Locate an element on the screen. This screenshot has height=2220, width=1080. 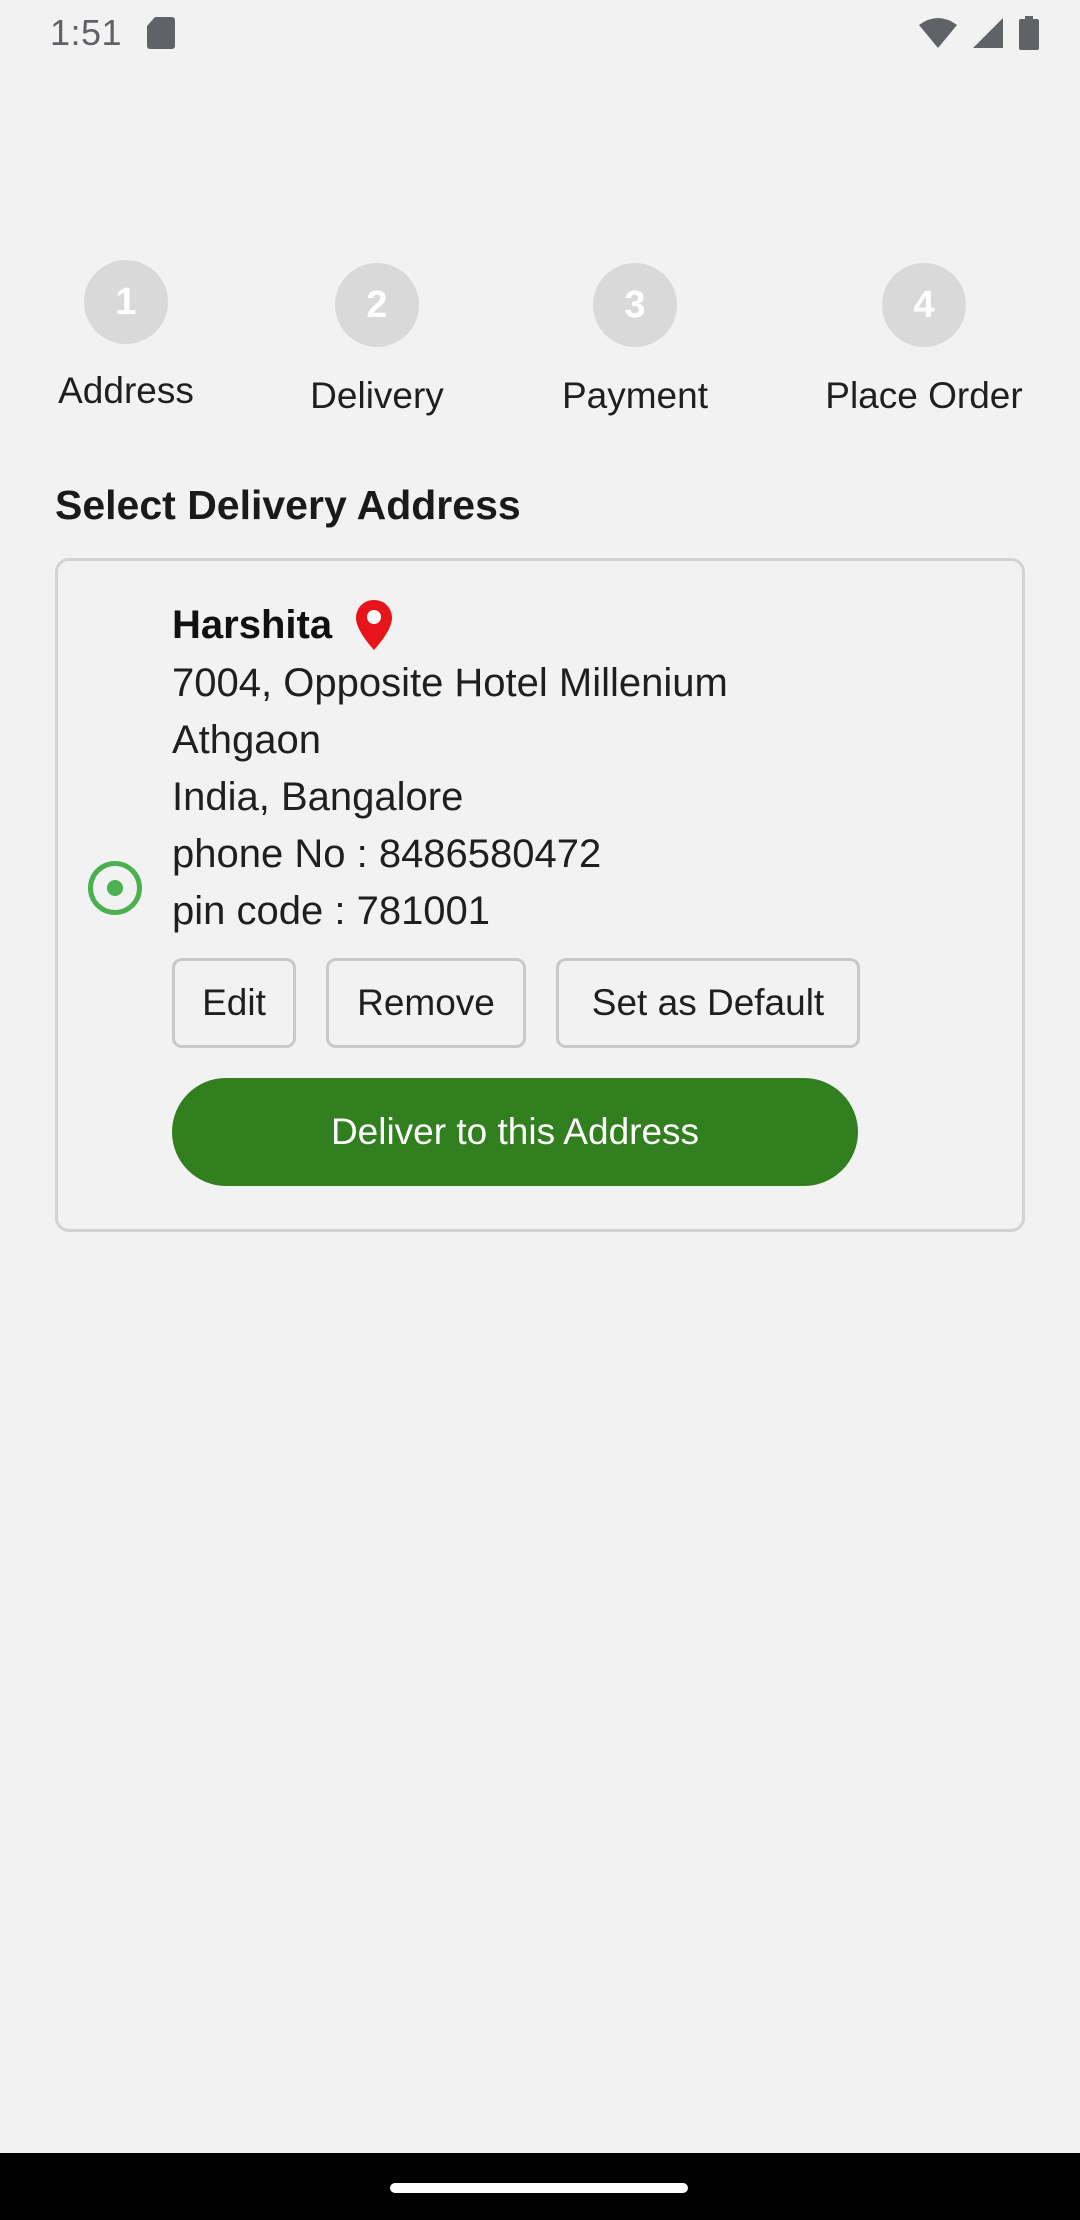
step-place-order: 4 Place Order is located at coordinates (924, 340).